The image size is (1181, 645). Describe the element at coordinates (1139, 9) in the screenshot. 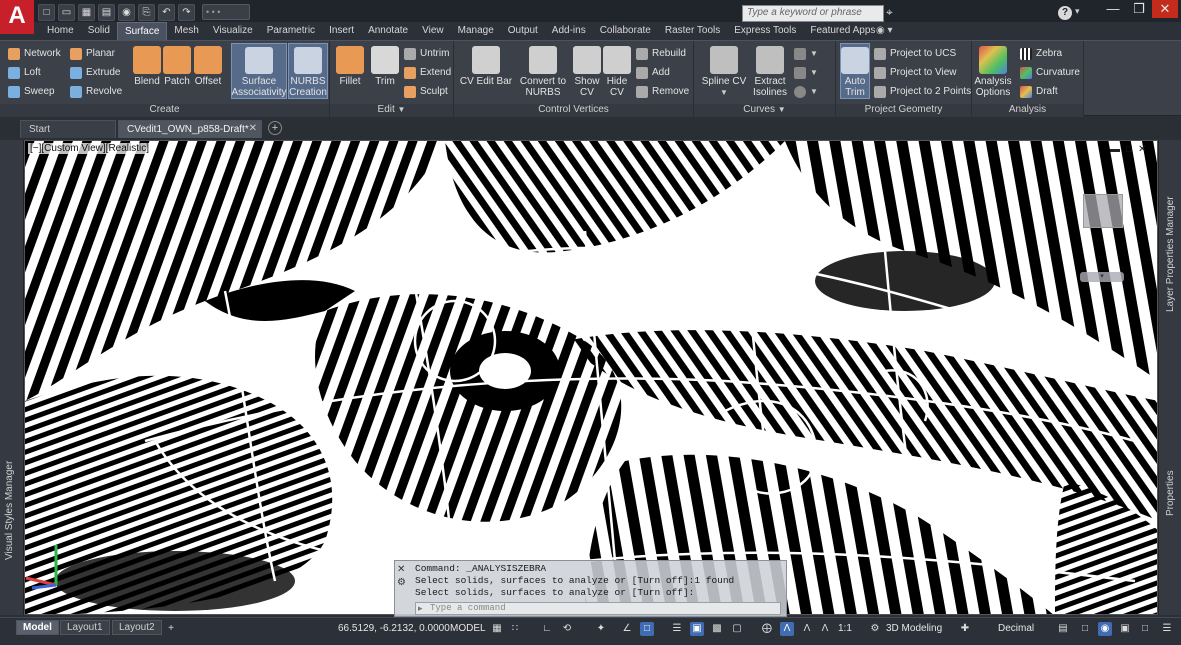

I see `restore-button: ❒` at that location.